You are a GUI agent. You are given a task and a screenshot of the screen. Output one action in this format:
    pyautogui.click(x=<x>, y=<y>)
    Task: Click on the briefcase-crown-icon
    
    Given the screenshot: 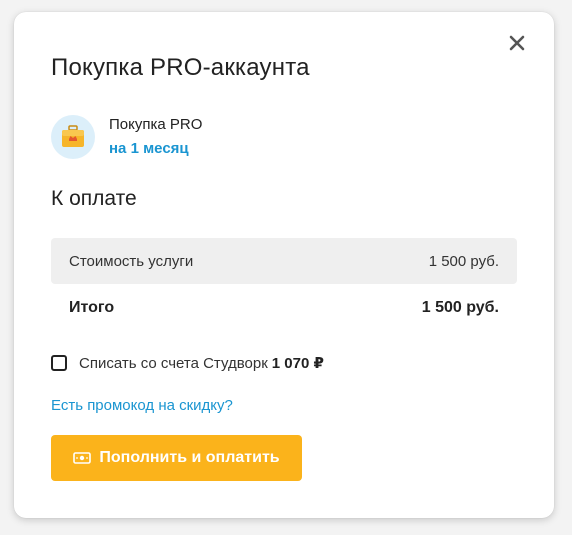 What is the action you would take?
    pyautogui.click(x=73, y=137)
    